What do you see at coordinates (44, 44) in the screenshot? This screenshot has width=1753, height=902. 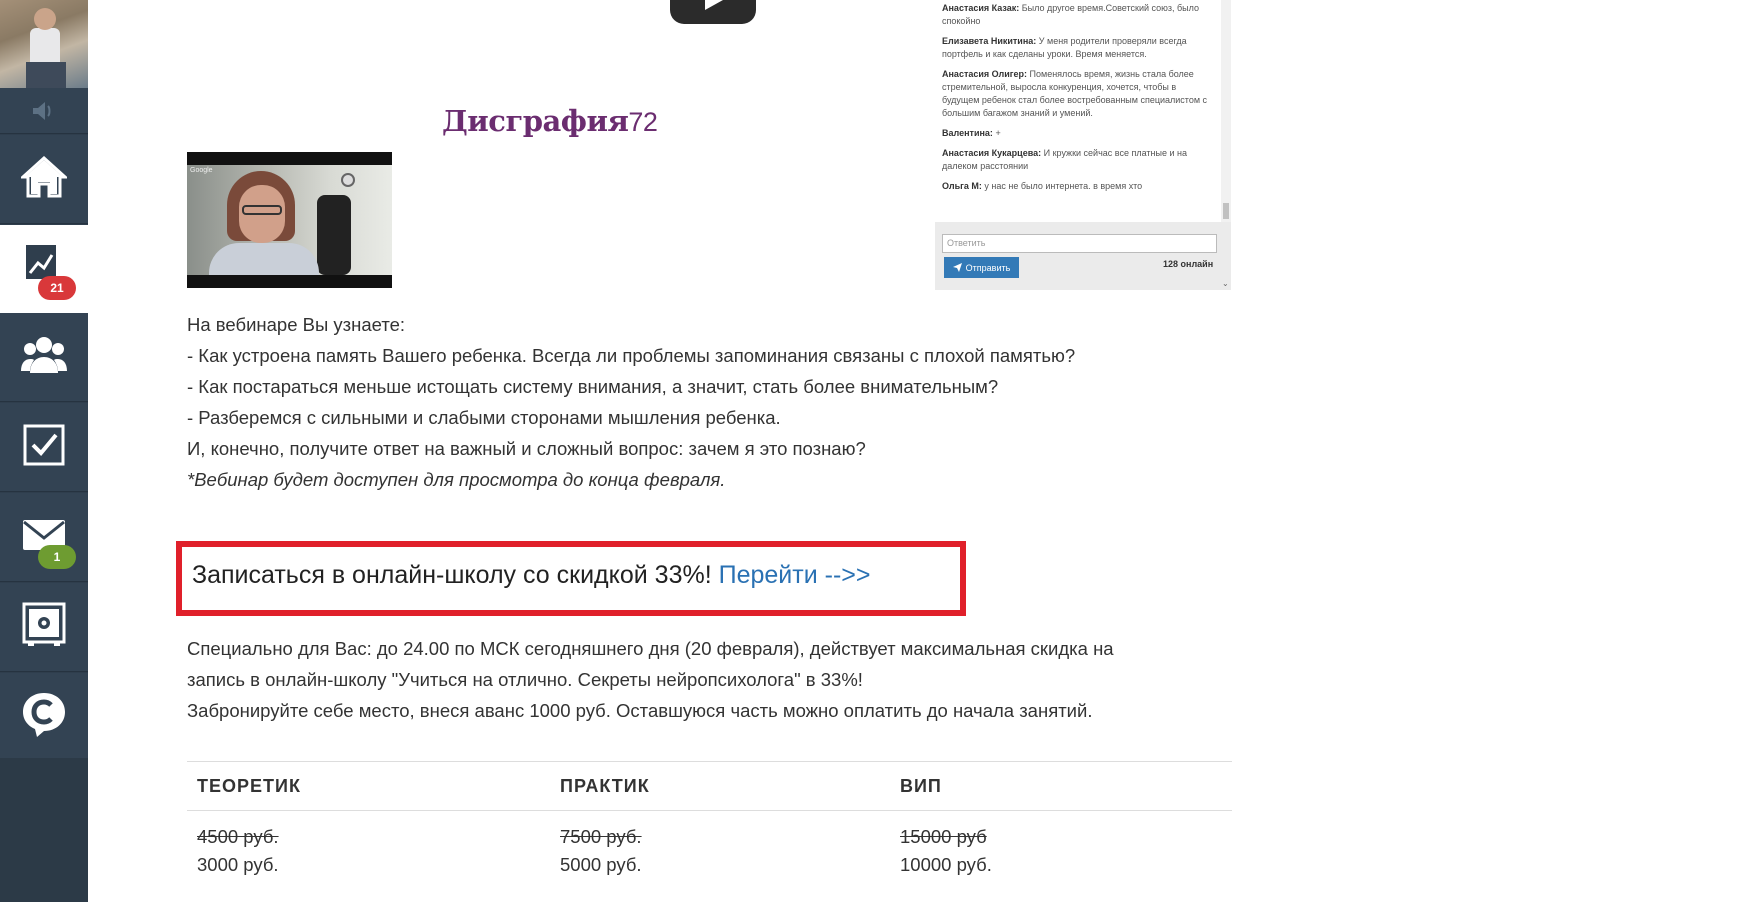 I see `user-avatar` at bounding box center [44, 44].